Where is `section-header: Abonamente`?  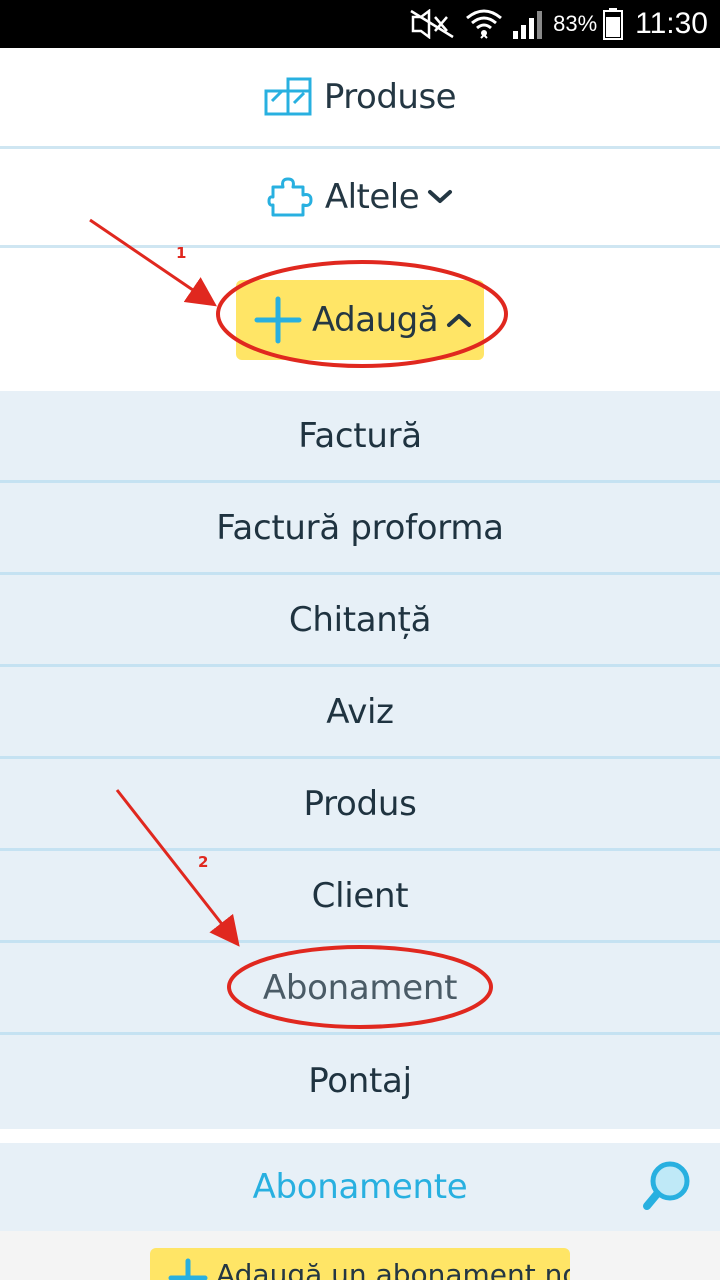 section-header: Abonamente is located at coordinates (360, 1187).